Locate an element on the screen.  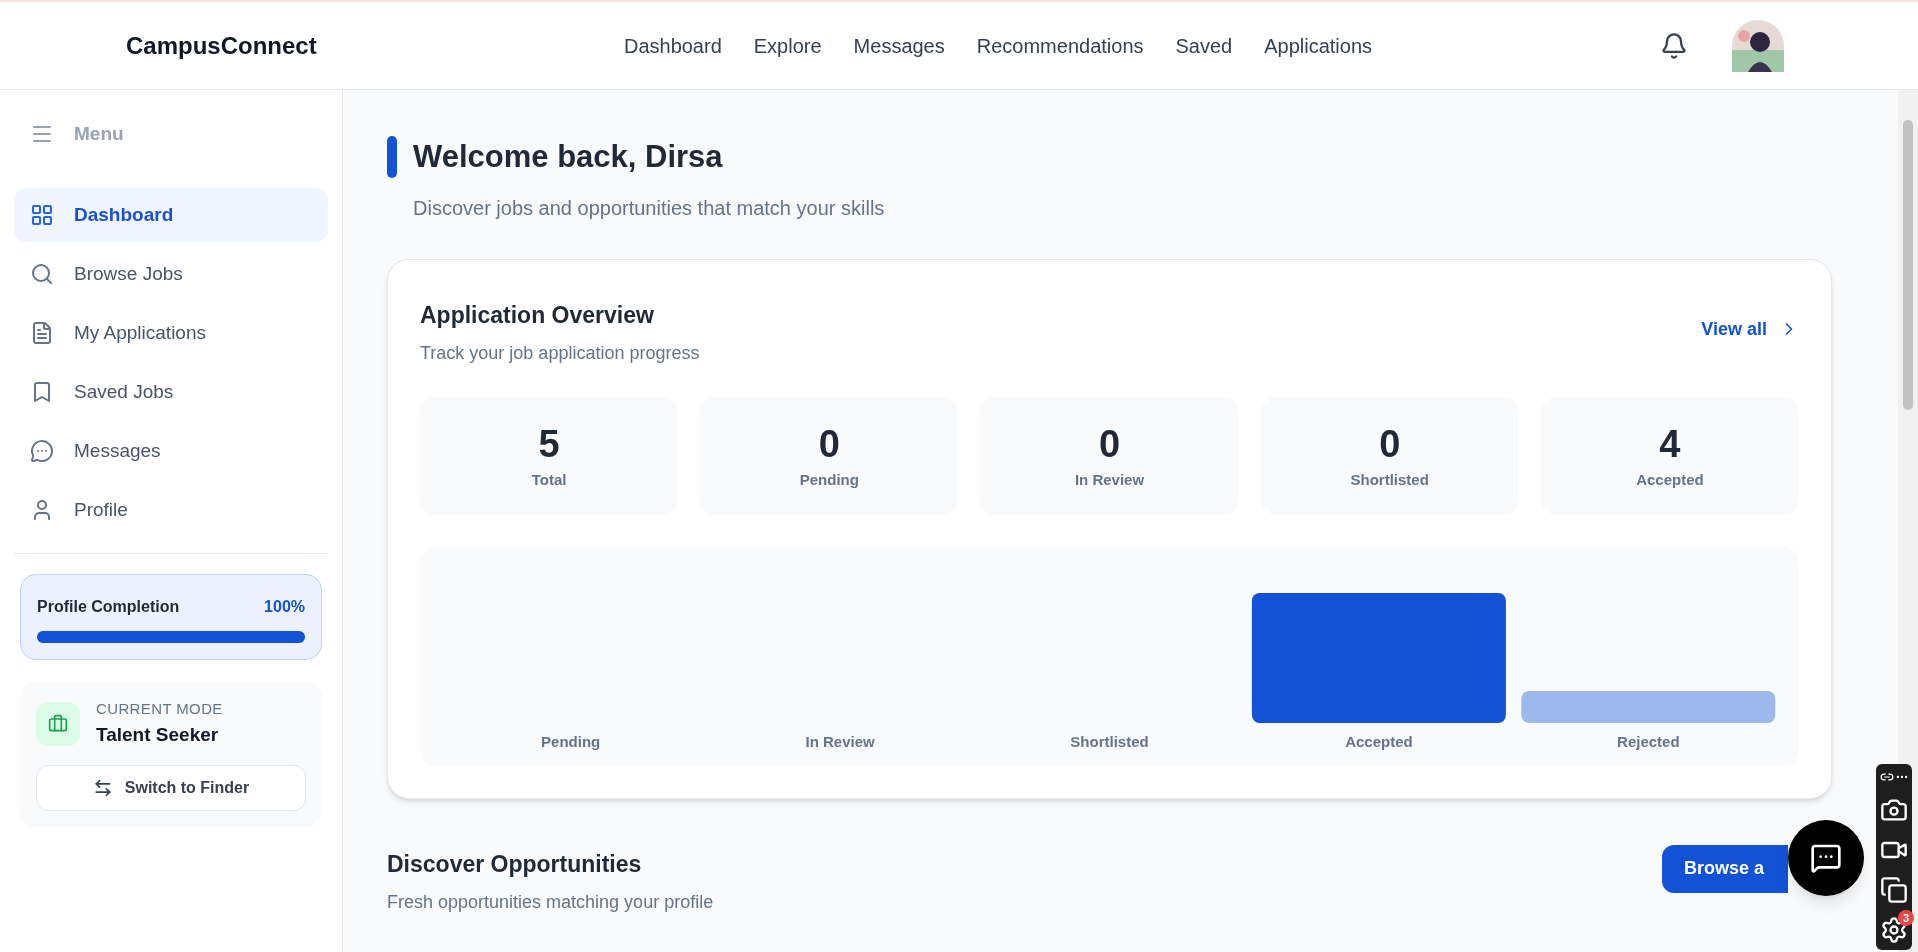
chart-category-label: Pending is located at coordinates (571, 742).